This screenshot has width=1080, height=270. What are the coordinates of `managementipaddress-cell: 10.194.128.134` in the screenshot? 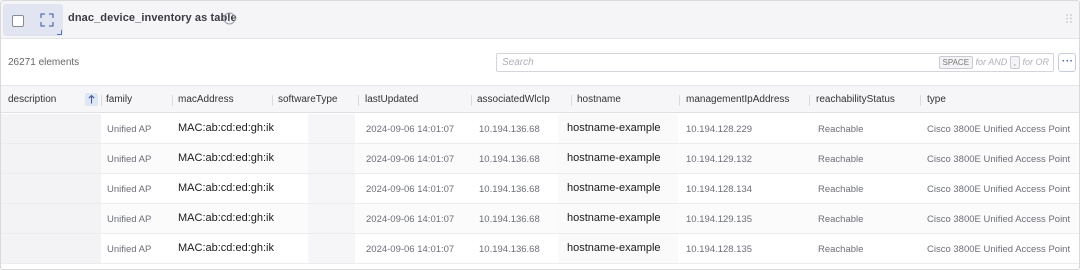 It's located at (719, 189).